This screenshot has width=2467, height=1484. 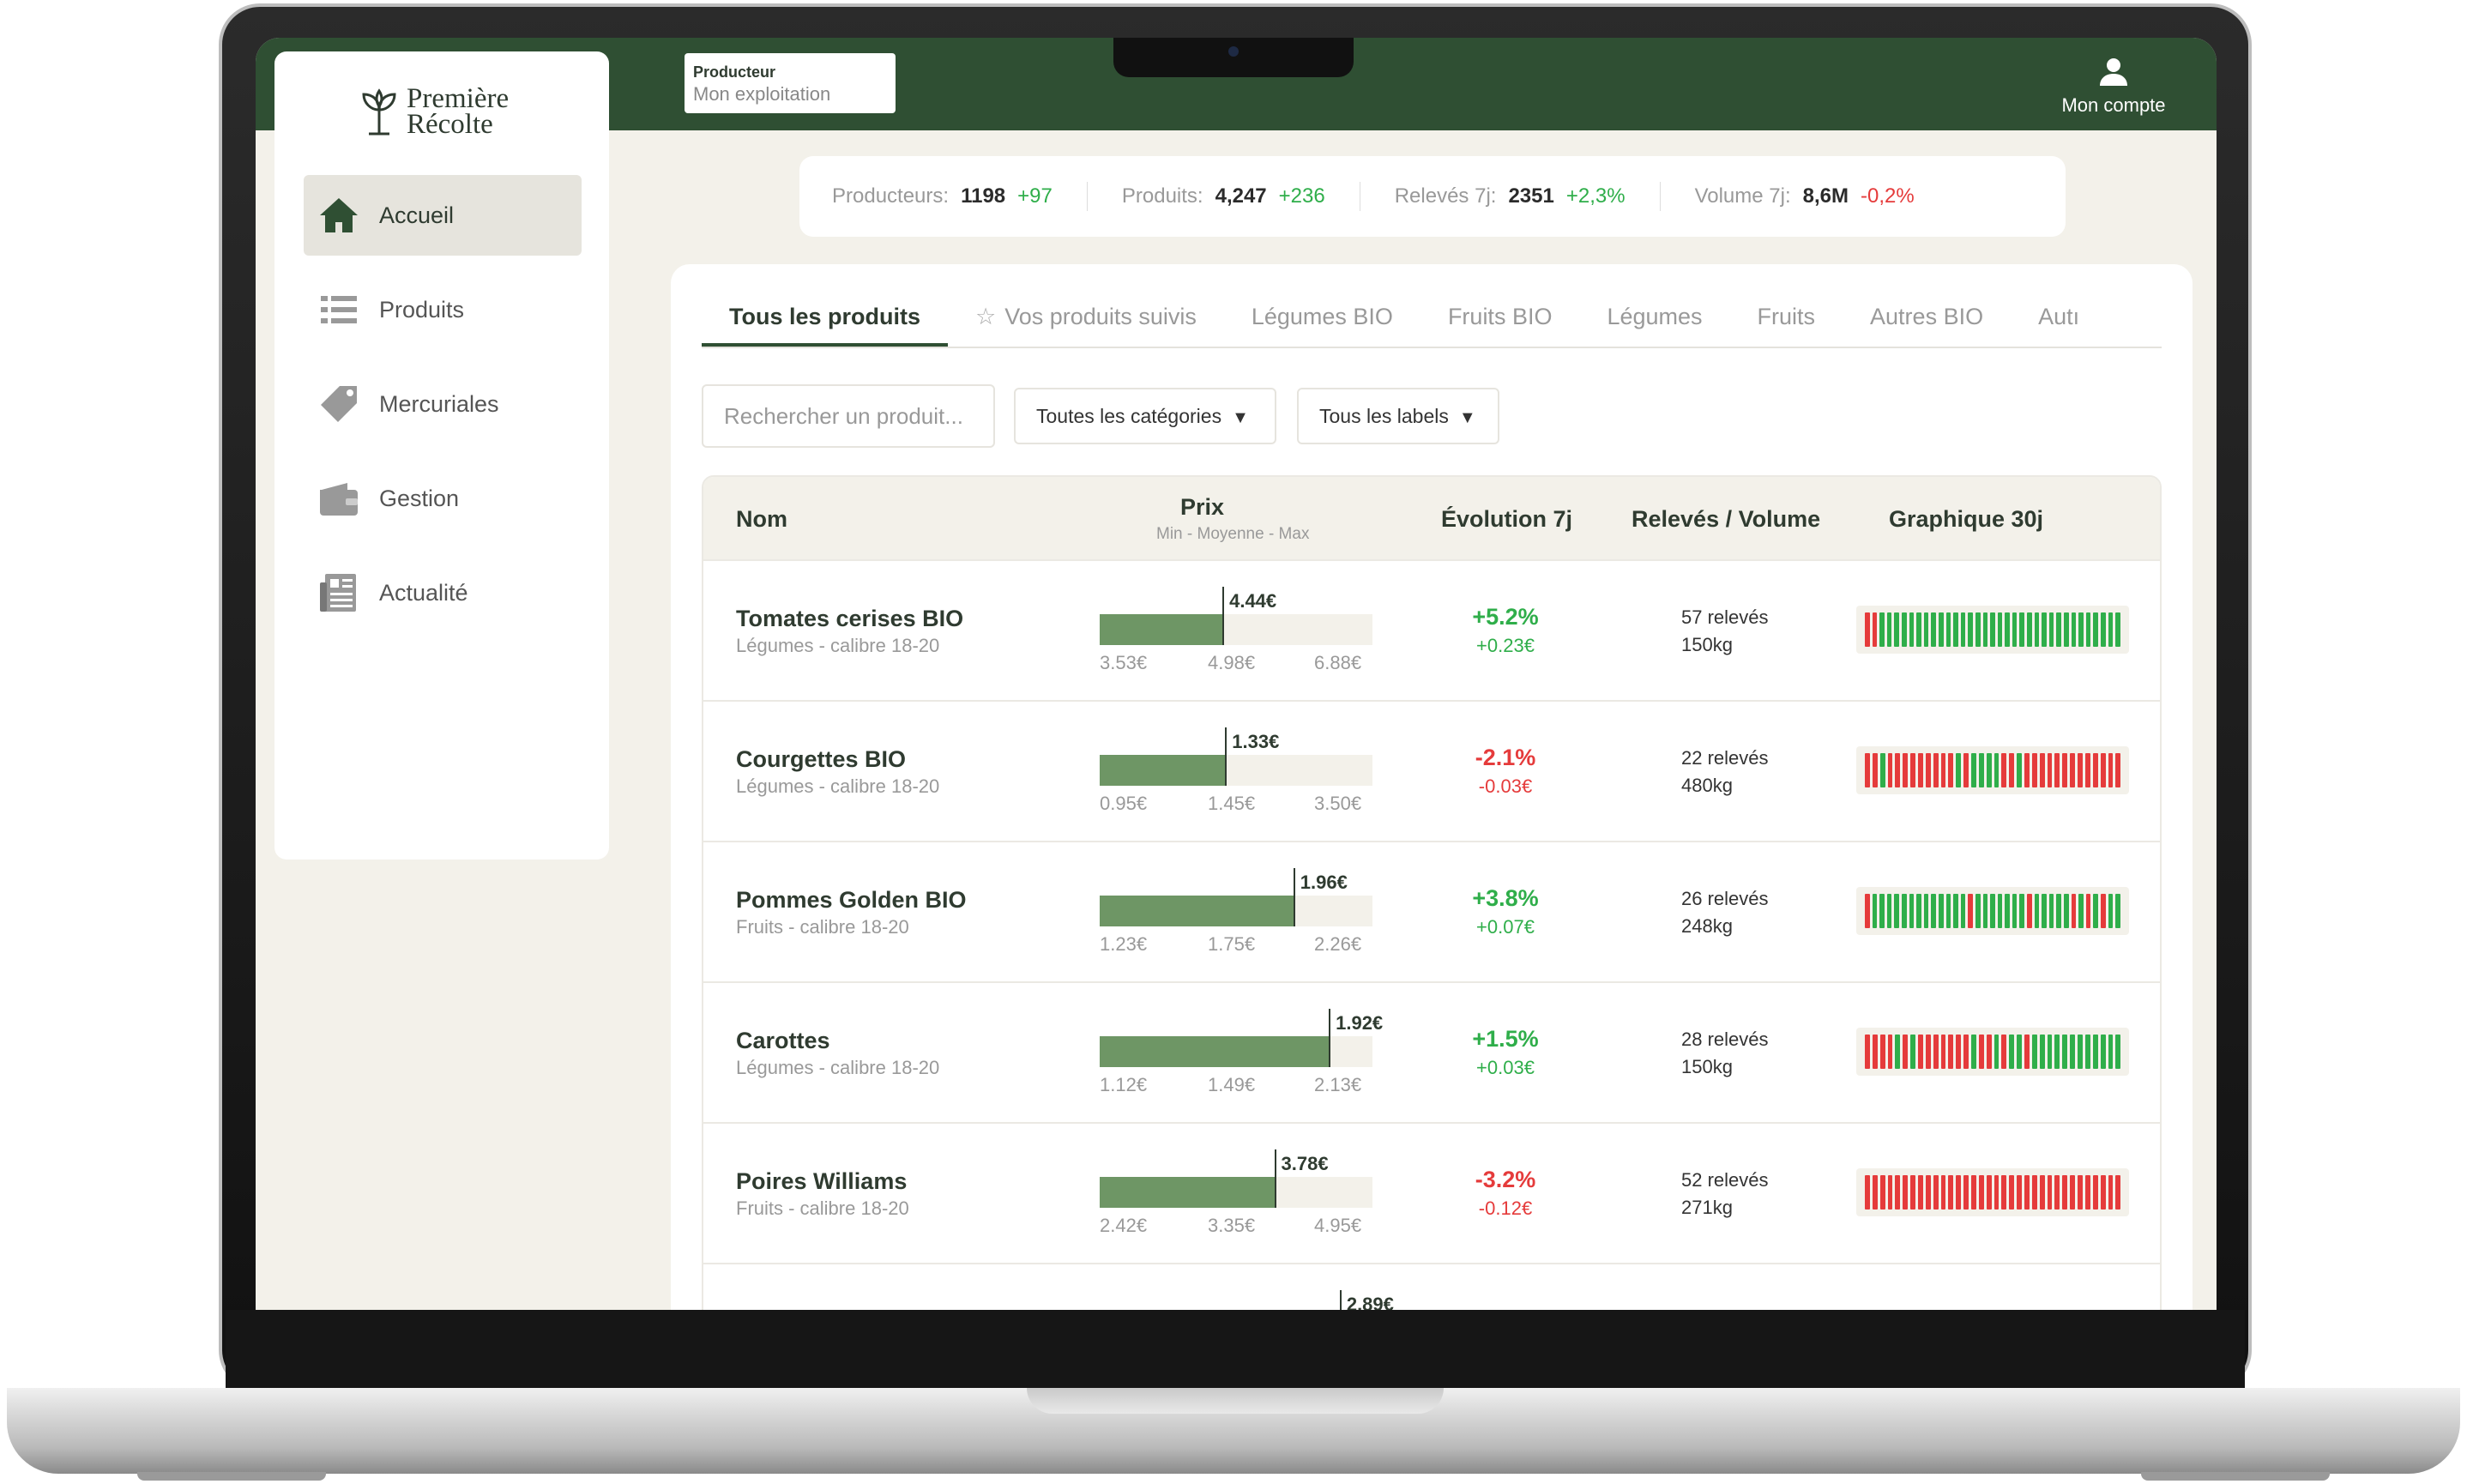 I want to click on product-name: Carottes, so click(x=783, y=1041).